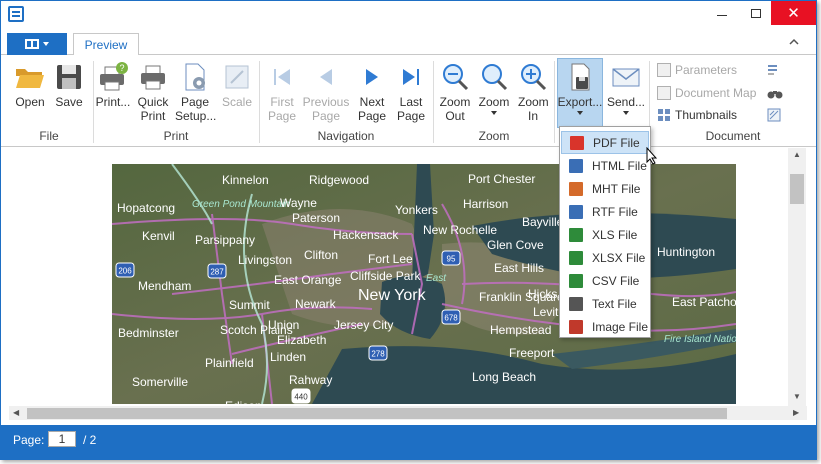 The height and width of the screenshot is (464, 821). Describe the element at coordinates (153, 92) in the screenshot. I see `quick-print-button: Quick Print` at that location.